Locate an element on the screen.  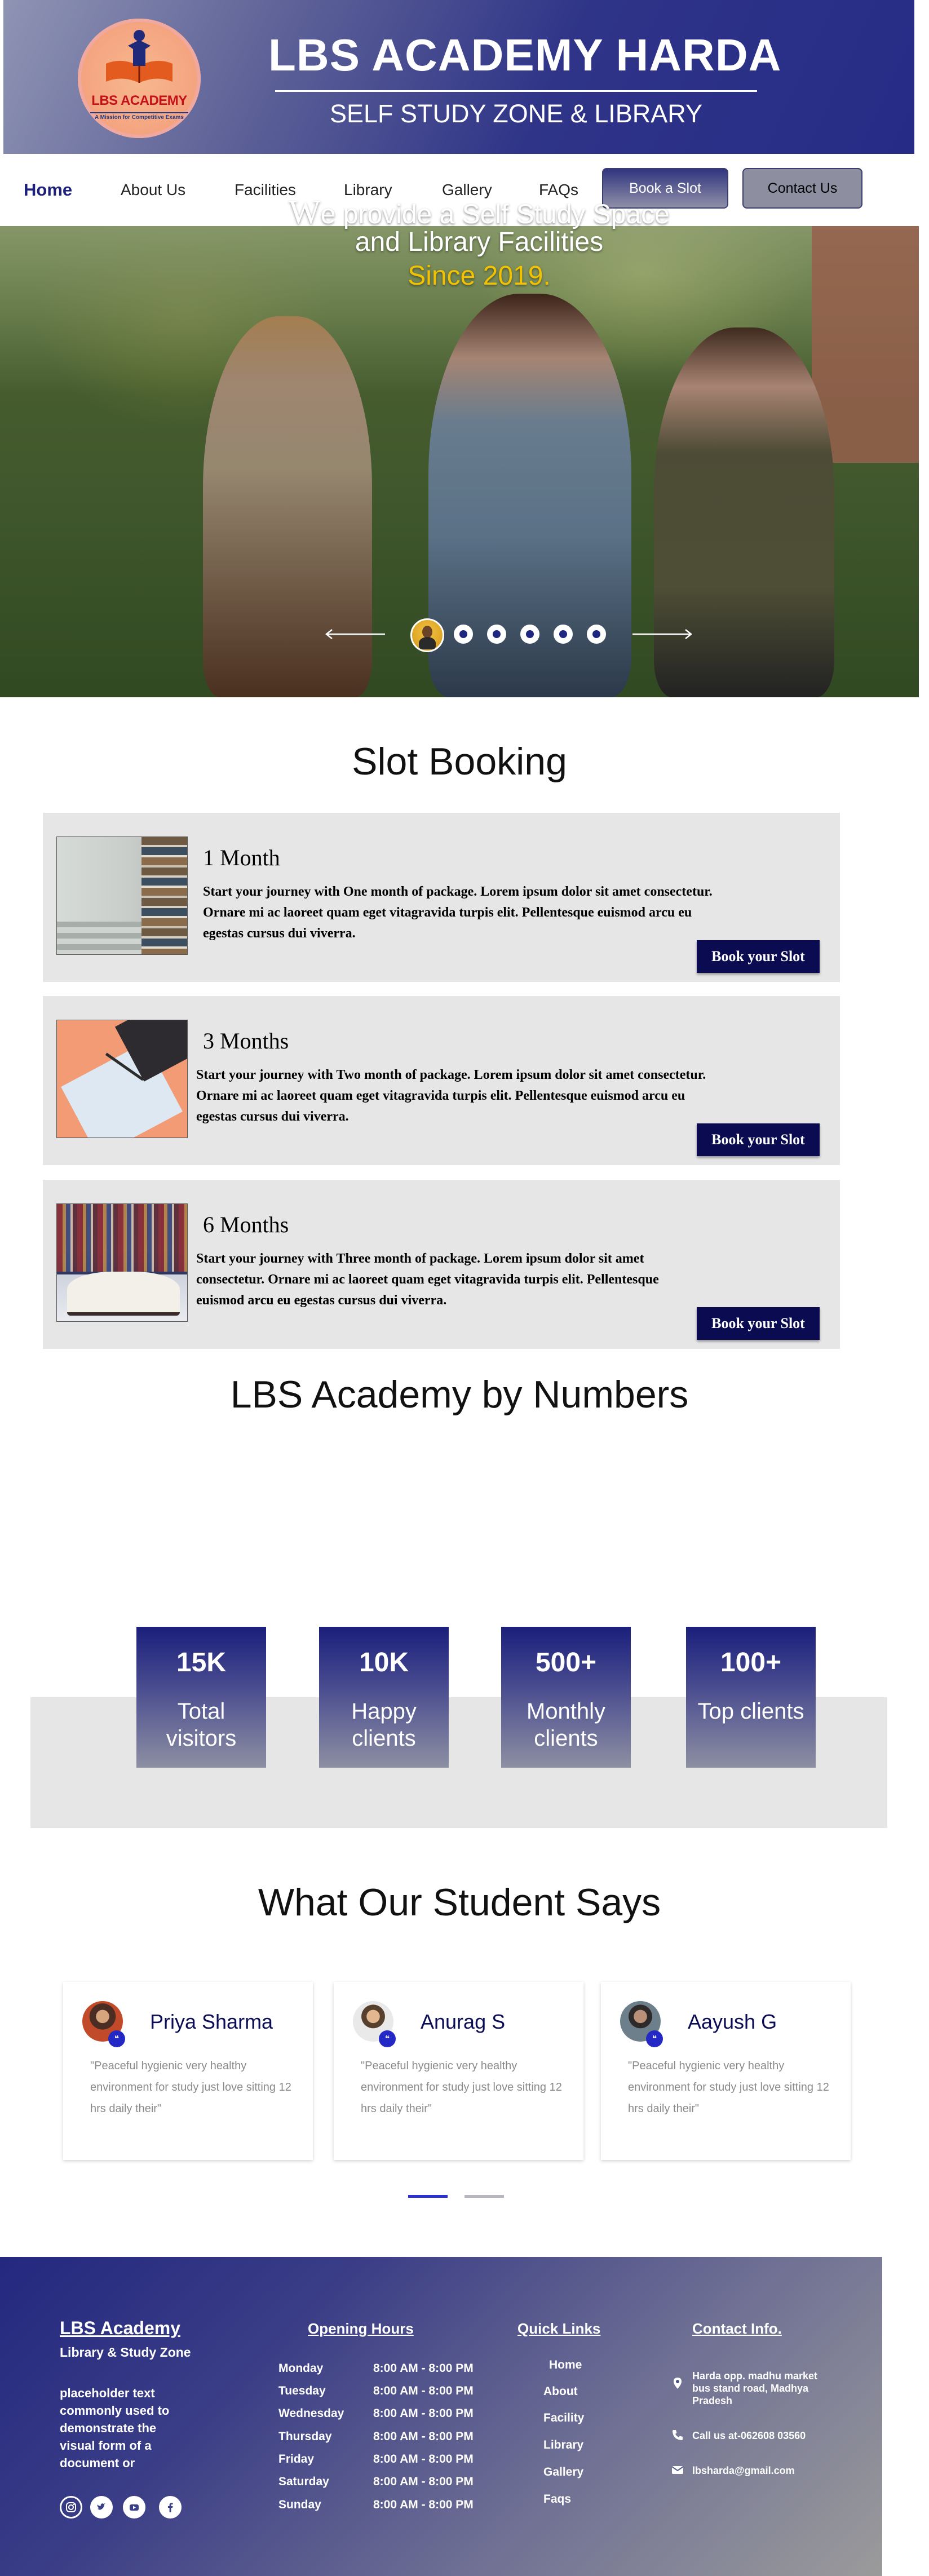
carousel-prev-arrow-icon is located at coordinates (355, 634).